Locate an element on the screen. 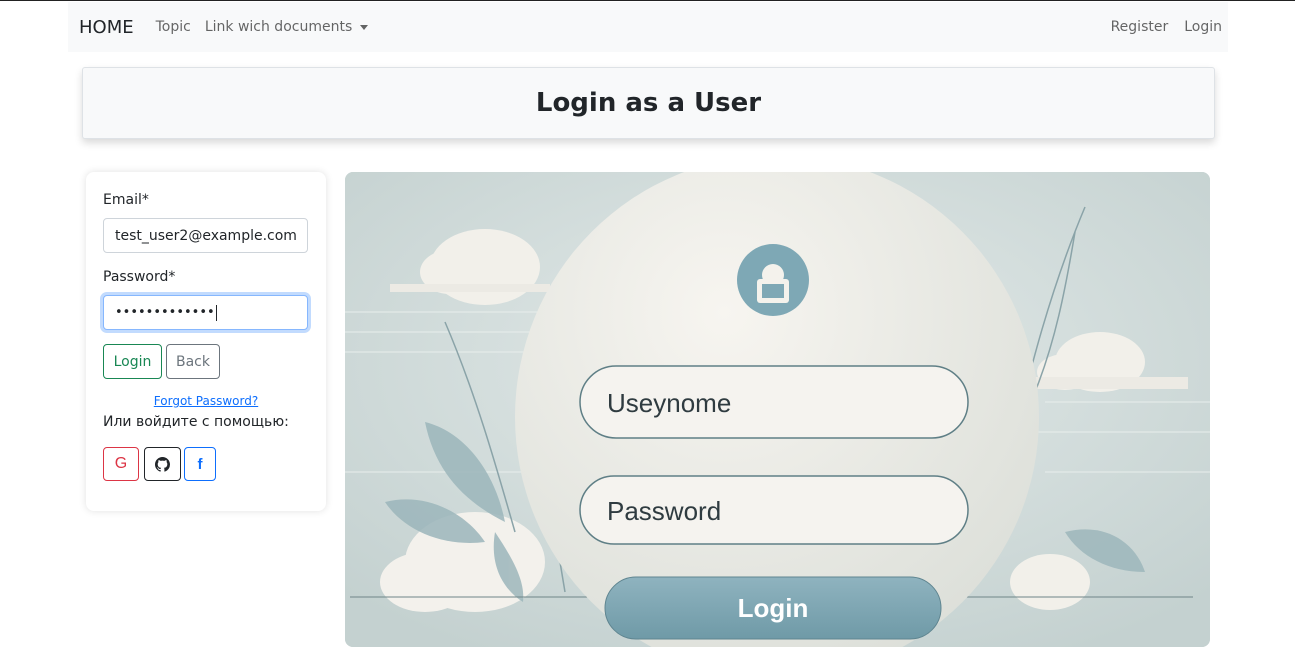 The image size is (1295, 655). page-title: Login as a User is located at coordinates (648, 103).